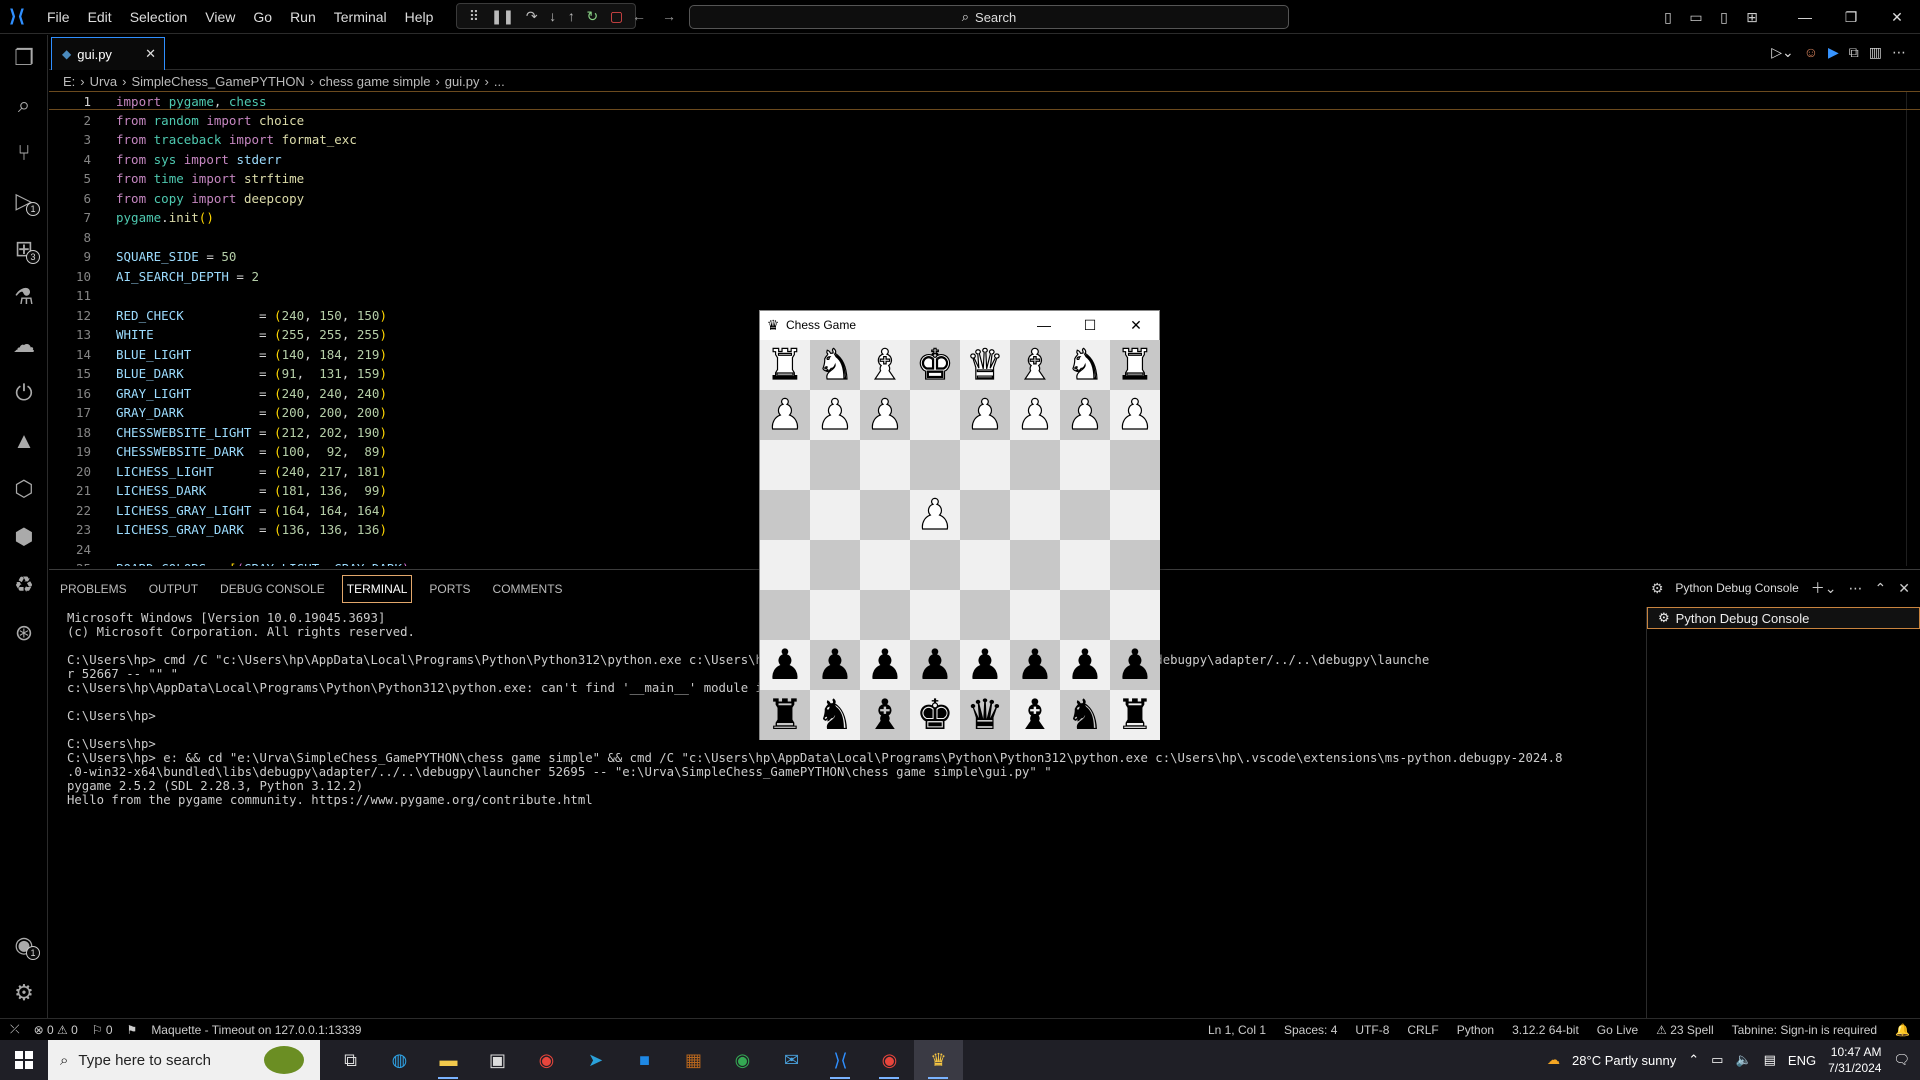 The width and height of the screenshot is (1920, 1080). I want to click on code-line: 6 from copy import deepcopy, so click(984, 198).